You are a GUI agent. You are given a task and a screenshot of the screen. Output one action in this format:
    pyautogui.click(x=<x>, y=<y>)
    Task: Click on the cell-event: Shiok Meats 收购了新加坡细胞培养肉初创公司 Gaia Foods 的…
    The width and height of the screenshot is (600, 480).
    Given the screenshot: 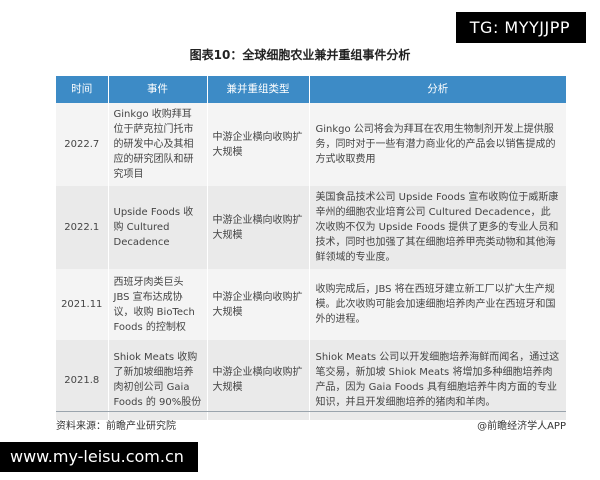 What is the action you would take?
    pyautogui.click(x=158, y=380)
    